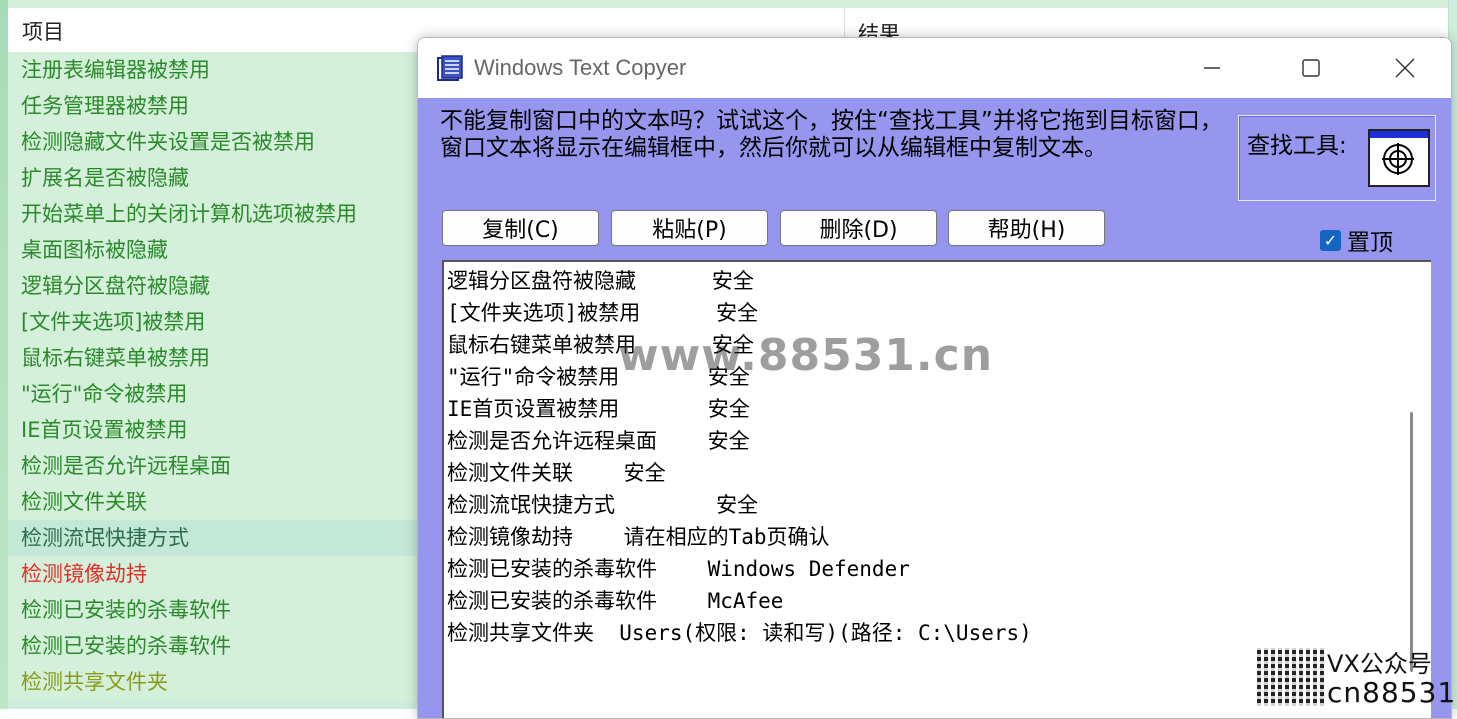 The width and height of the screenshot is (1457, 719). I want to click on minimize-icon, so click(1212, 68).